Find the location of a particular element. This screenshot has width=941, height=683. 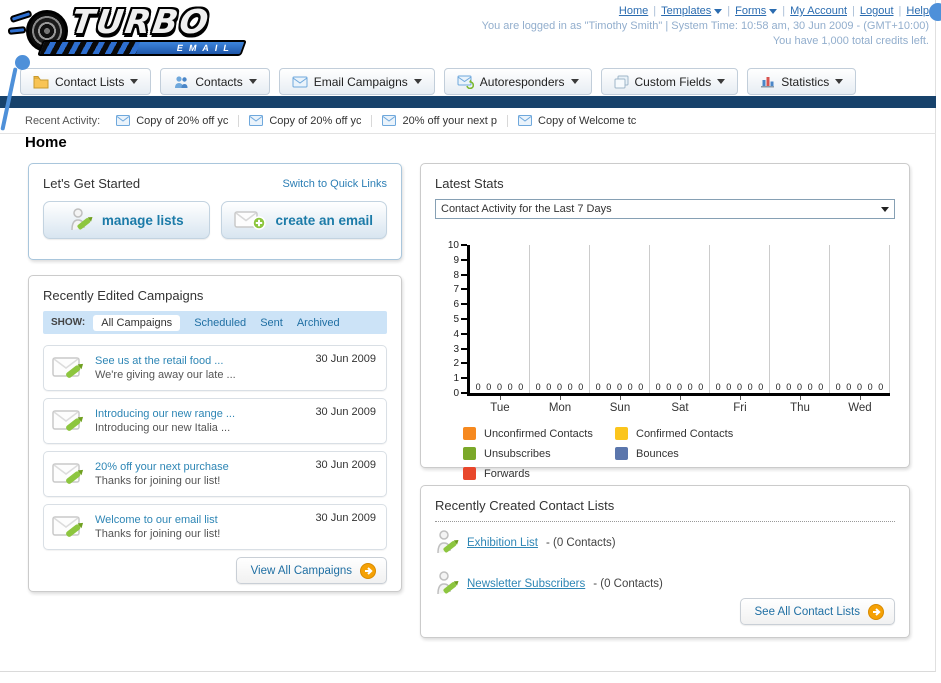

tab-email-campaigns: Email Campaigns is located at coordinates (356, 81).